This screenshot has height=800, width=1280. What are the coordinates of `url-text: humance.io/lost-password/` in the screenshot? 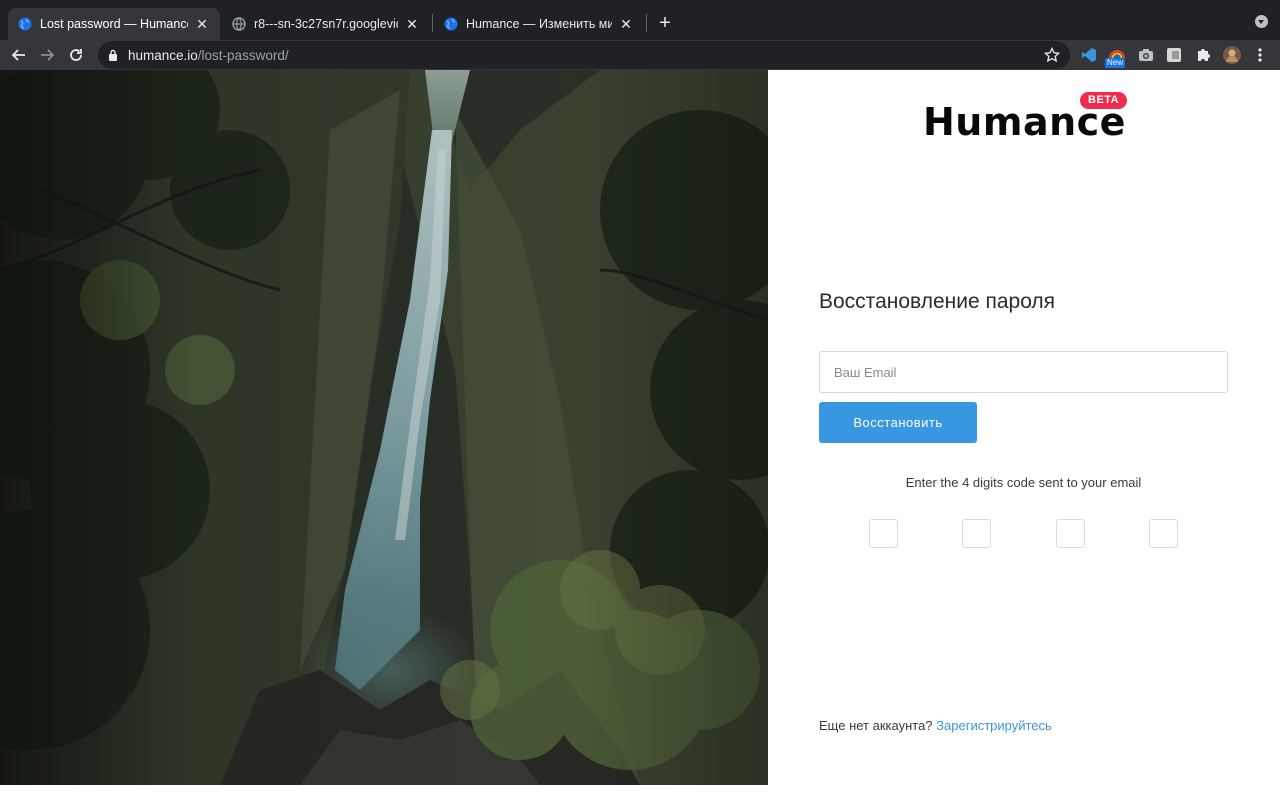 It's located at (208, 55).